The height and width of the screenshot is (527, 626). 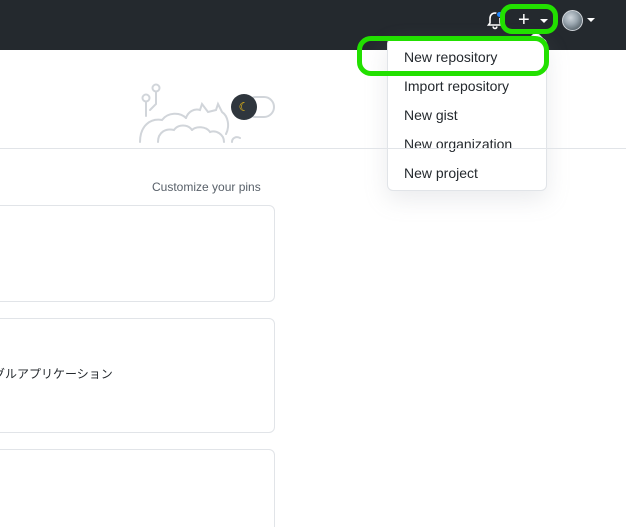 I want to click on menu-item-import-repository: Import repository, so click(x=456, y=86).